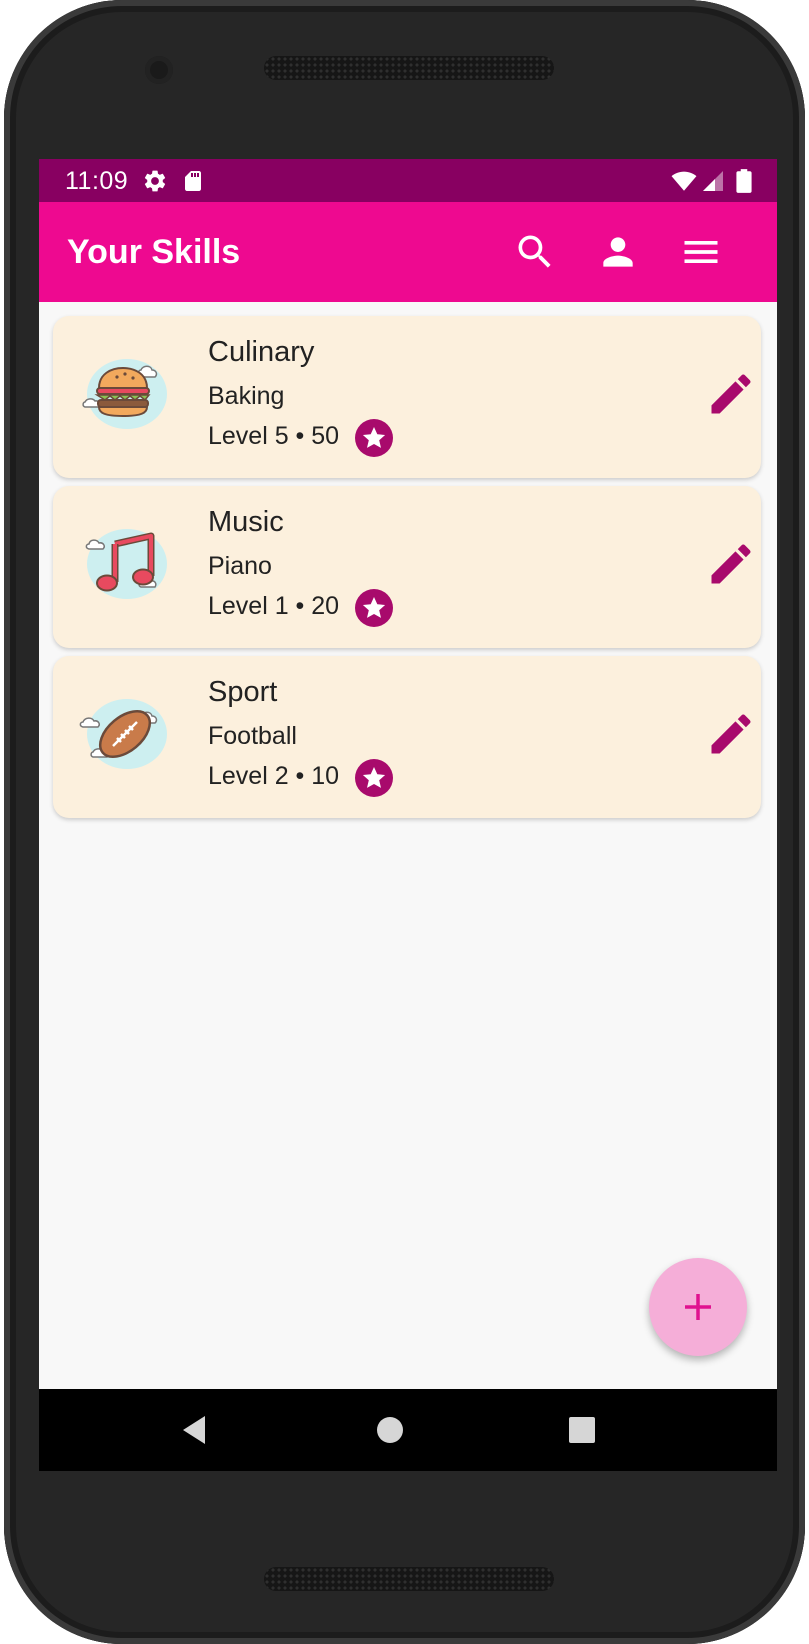 The height and width of the screenshot is (1644, 809). I want to click on menu-icon, so click(701, 252).